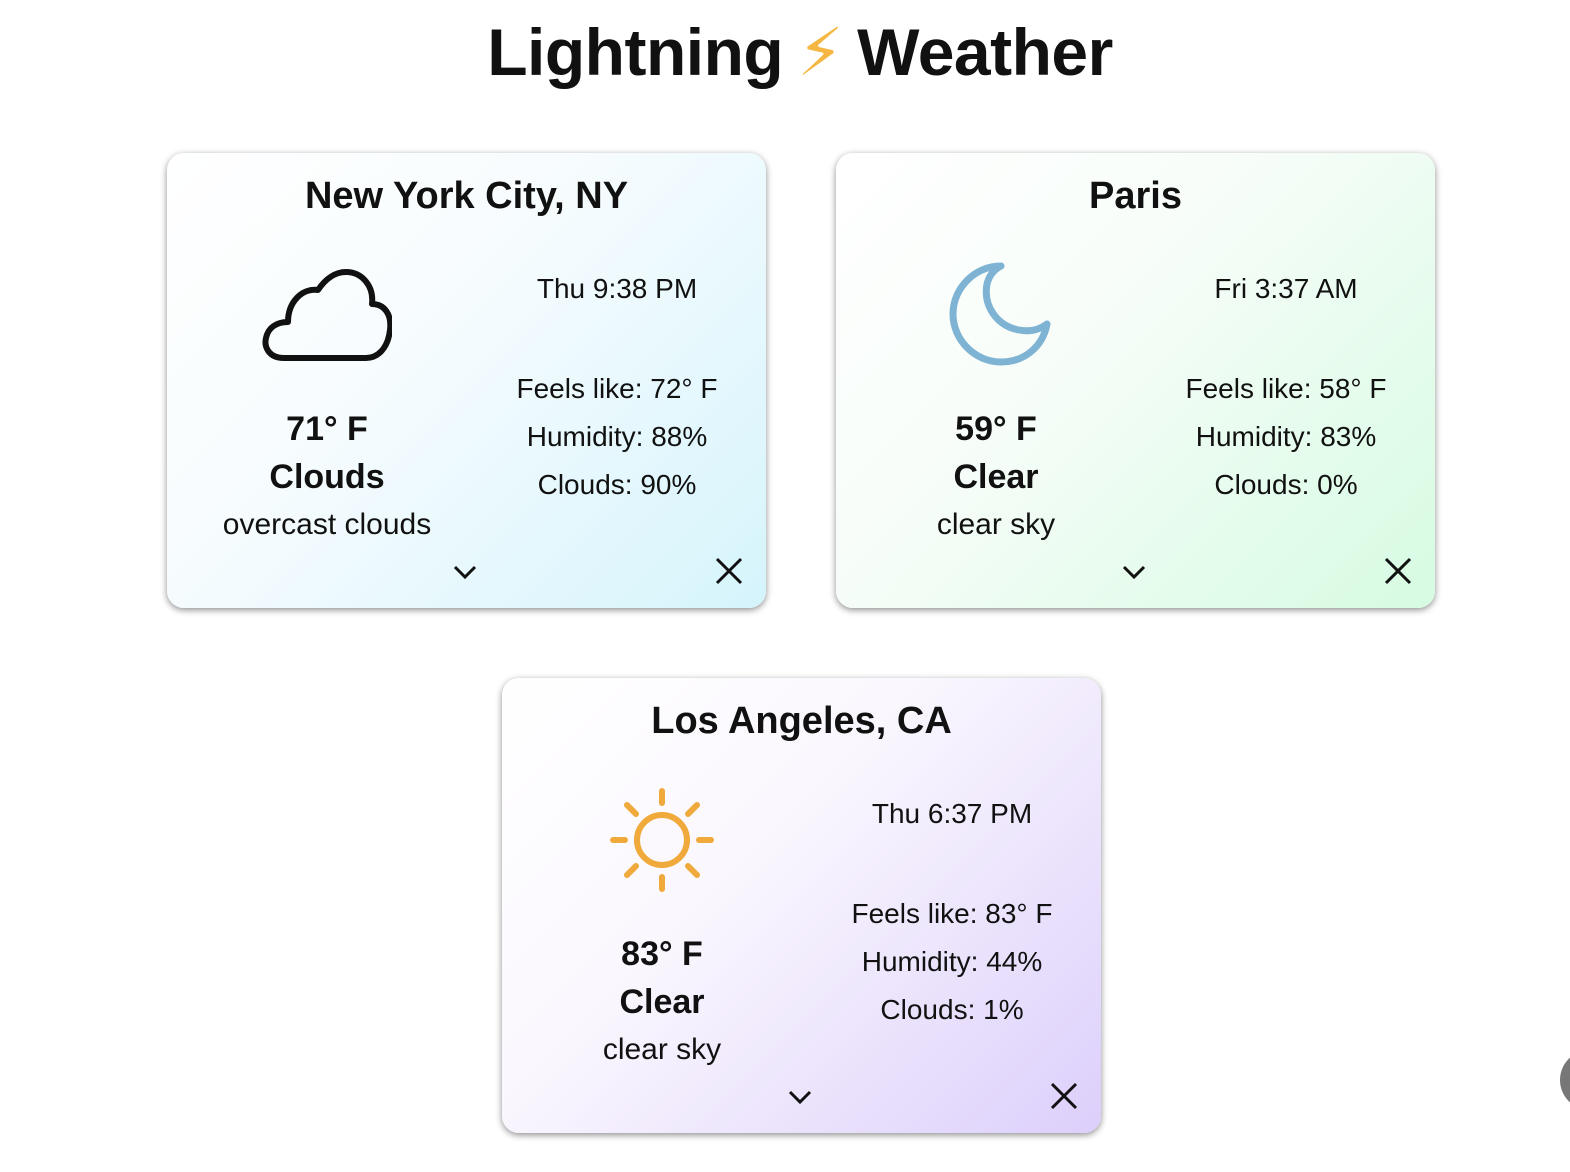 This screenshot has width=1570, height=1172. What do you see at coordinates (996, 315) in the screenshot?
I see `moon-icon` at bounding box center [996, 315].